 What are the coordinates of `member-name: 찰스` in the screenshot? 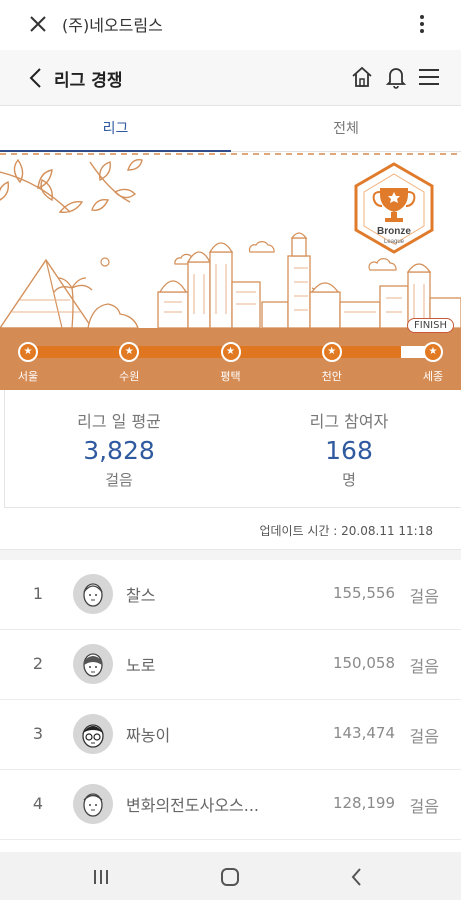 It's located at (141, 595).